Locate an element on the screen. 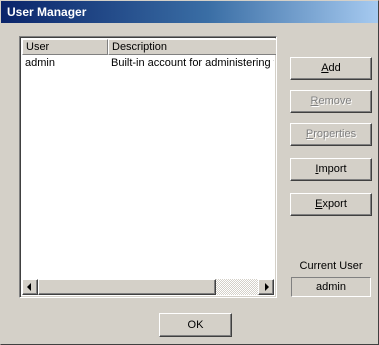 The height and width of the screenshot is (345, 379). scroll-thumb is located at coordinates (127, 287).